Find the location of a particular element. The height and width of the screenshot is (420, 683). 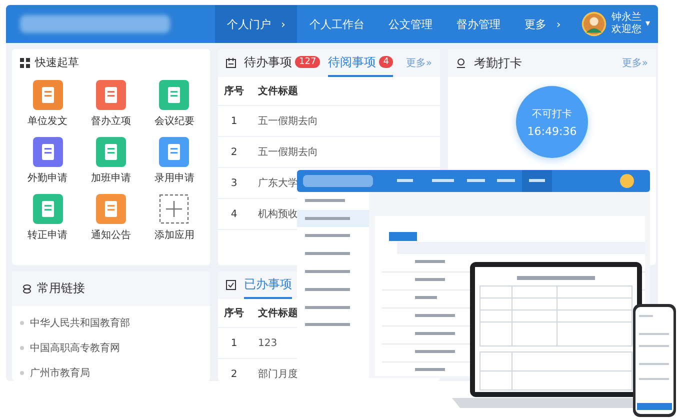

app-label: 督办立项 is located at coordinates (110, 121).